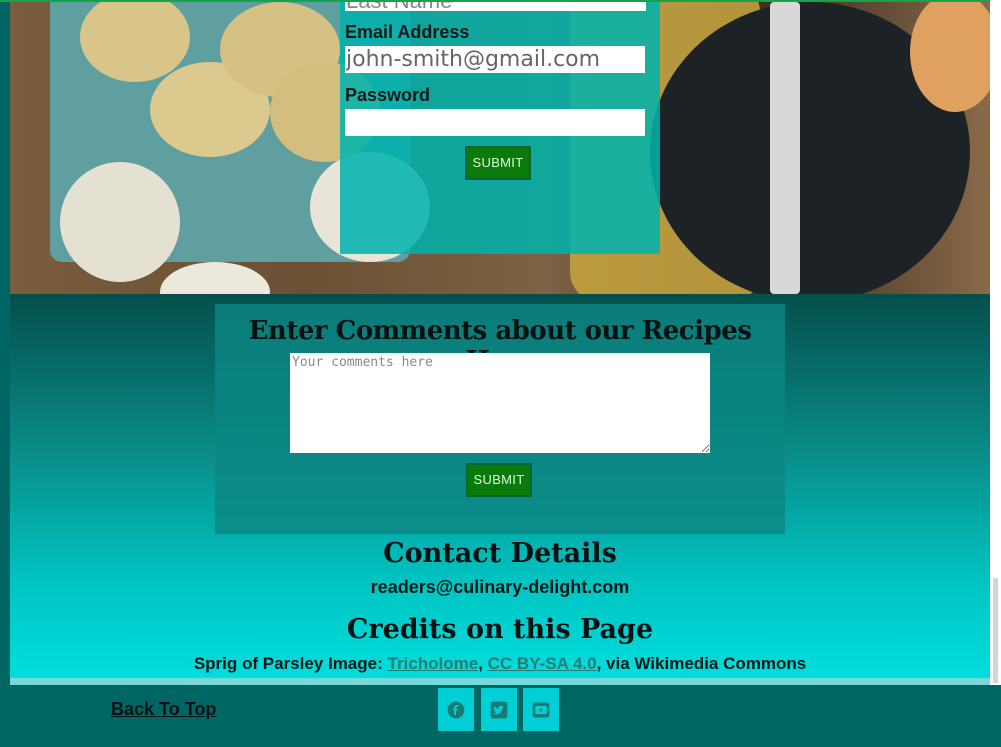 This screenshot has width=1001, height=747. I want to click on youtube-icon, so click(541, 709).